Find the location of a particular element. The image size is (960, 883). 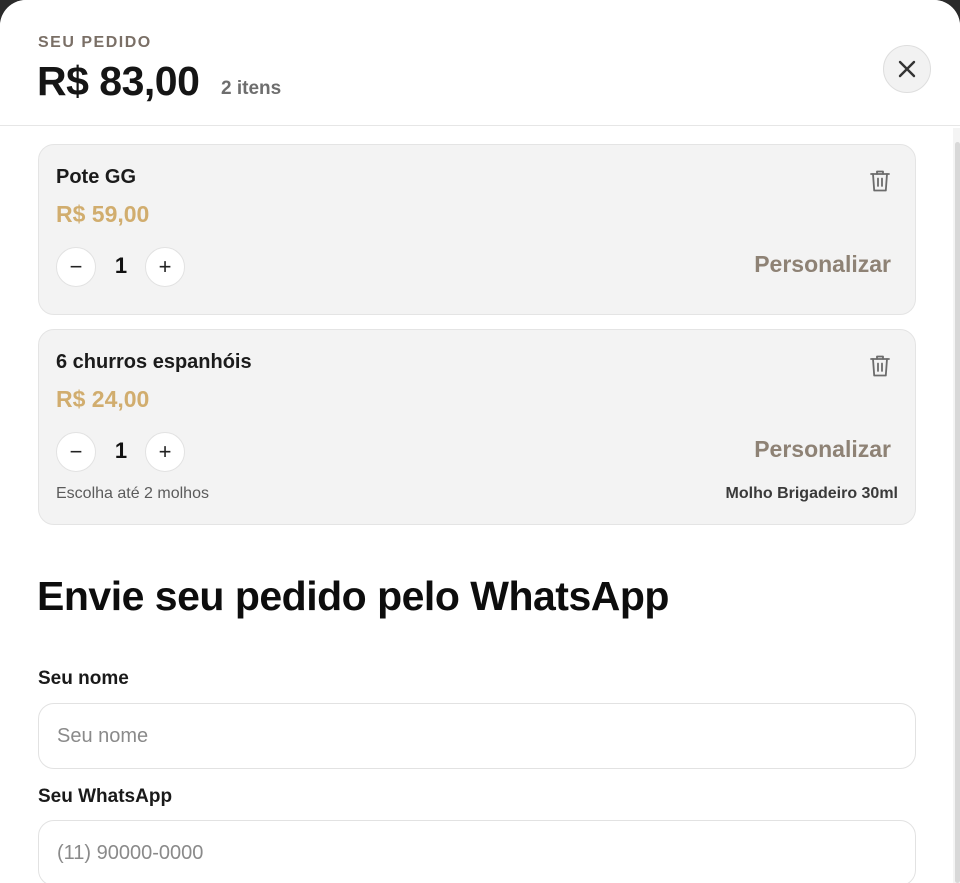

item-price: R$ 59,00 is located at coordinates (103, 214).